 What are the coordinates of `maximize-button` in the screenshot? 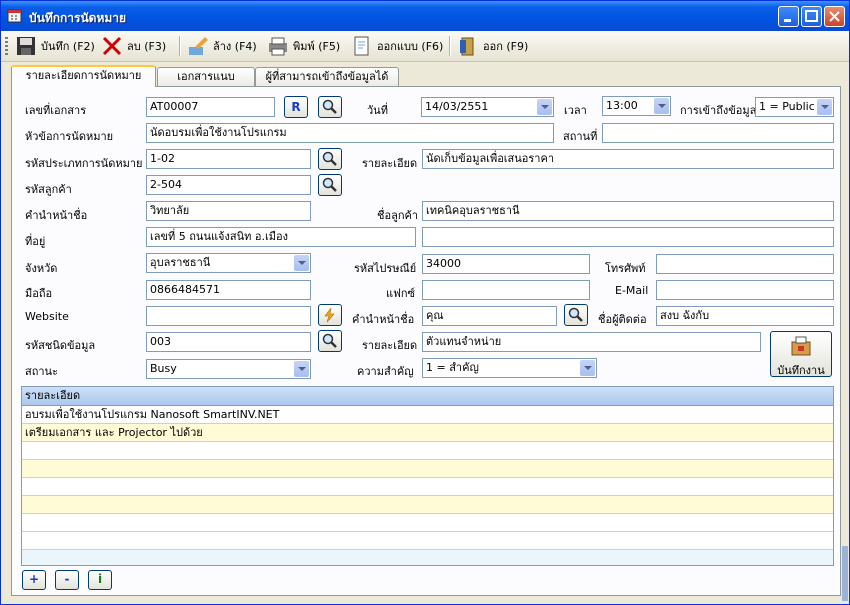 It's located at (811, 16).